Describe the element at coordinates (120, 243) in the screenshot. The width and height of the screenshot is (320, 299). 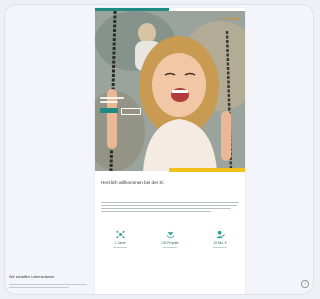
I see `stat-value: 1. Jahre` at that location.